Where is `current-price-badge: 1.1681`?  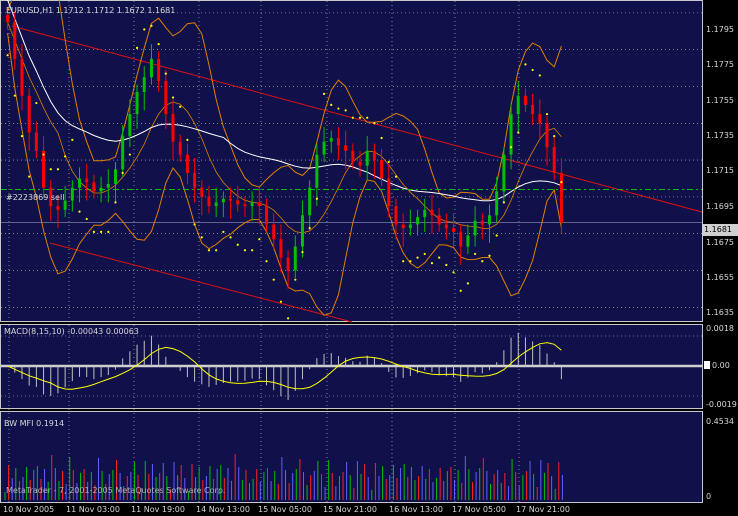
current-price-badge: 1.1681 is located at coordinates (720, 230).